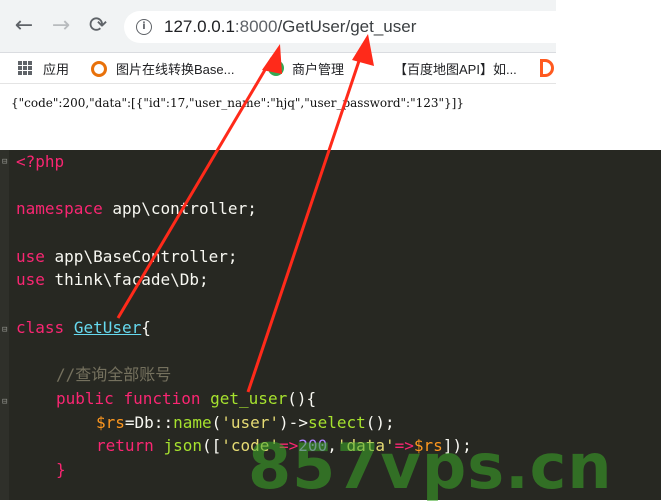  I want to click on annotation-arrowhead-function, so click(363, 50).